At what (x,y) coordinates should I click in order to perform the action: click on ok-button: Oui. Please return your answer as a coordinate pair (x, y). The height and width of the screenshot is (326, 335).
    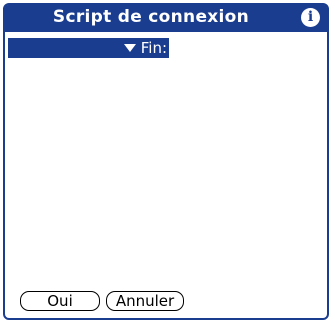
    Looking at the image, I should click on (60, 301).